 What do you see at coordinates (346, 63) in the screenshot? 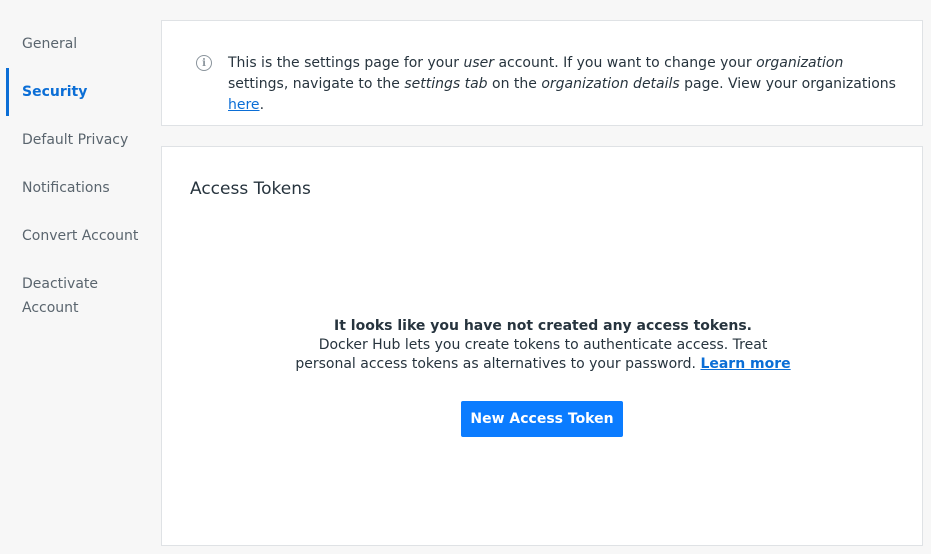
I see `info-text-part: This is the settings page for your` at bounding box center [346, 63].